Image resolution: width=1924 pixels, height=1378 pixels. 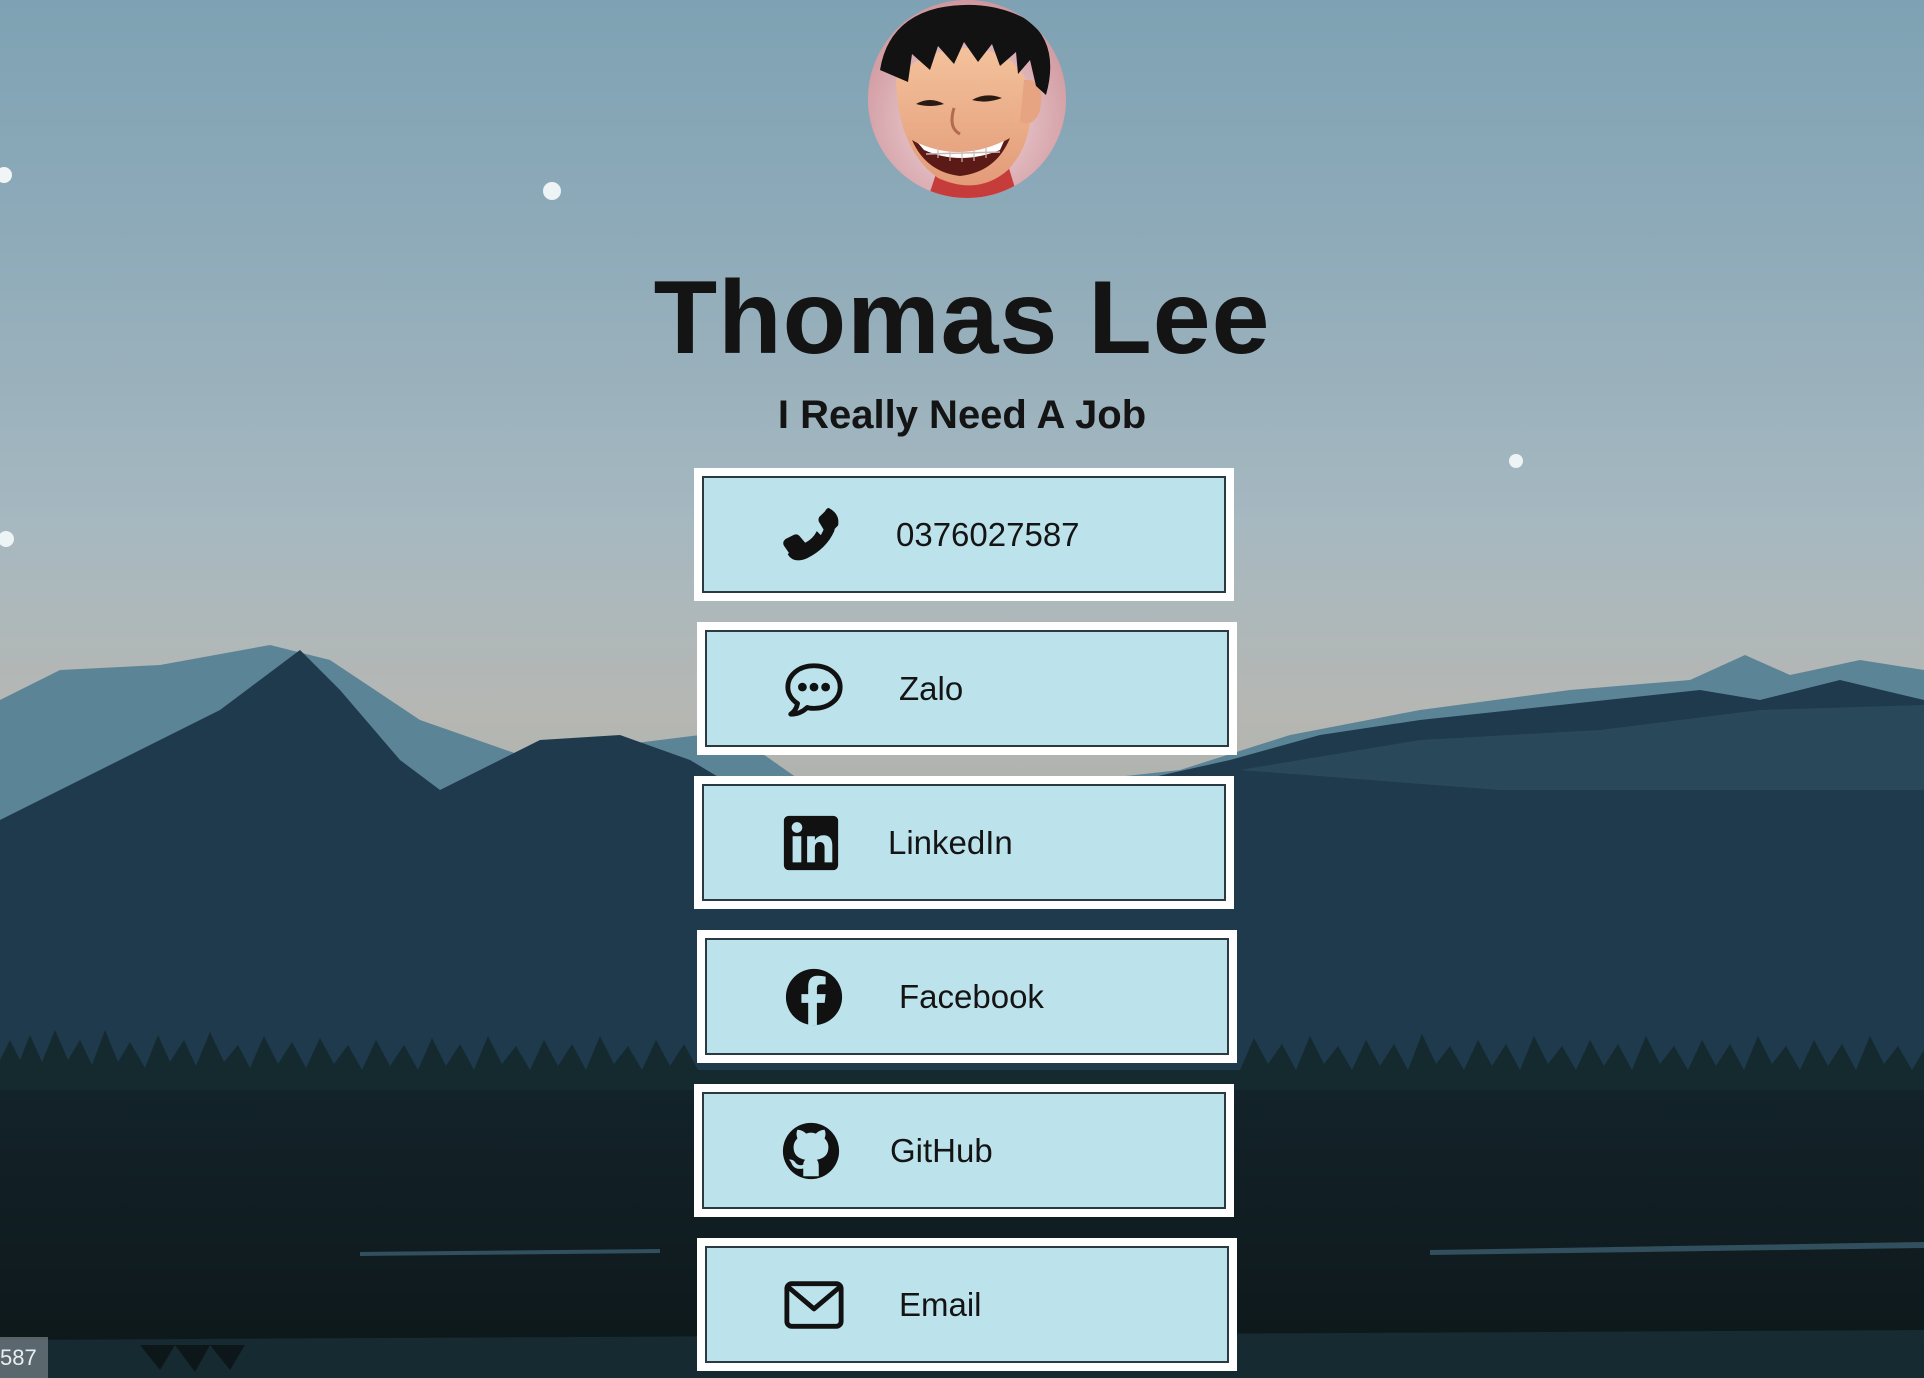 I want to click on github-button: GitHub, so click(x=964, y=1150).